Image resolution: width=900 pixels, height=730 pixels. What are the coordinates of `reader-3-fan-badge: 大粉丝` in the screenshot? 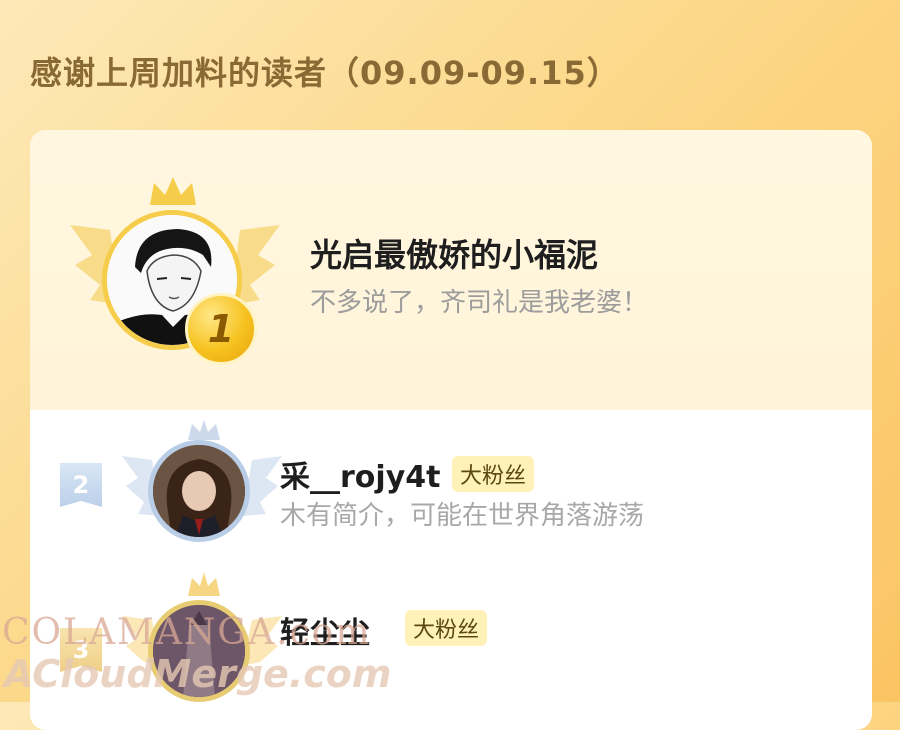 It's located at (446, 628).